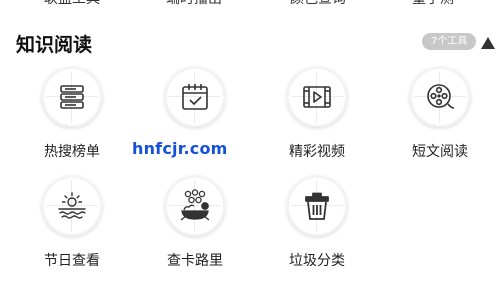 The height and width of the screenshot is (292, 504). I want to click on tool-video: 精彩视频, so click(317, 113).